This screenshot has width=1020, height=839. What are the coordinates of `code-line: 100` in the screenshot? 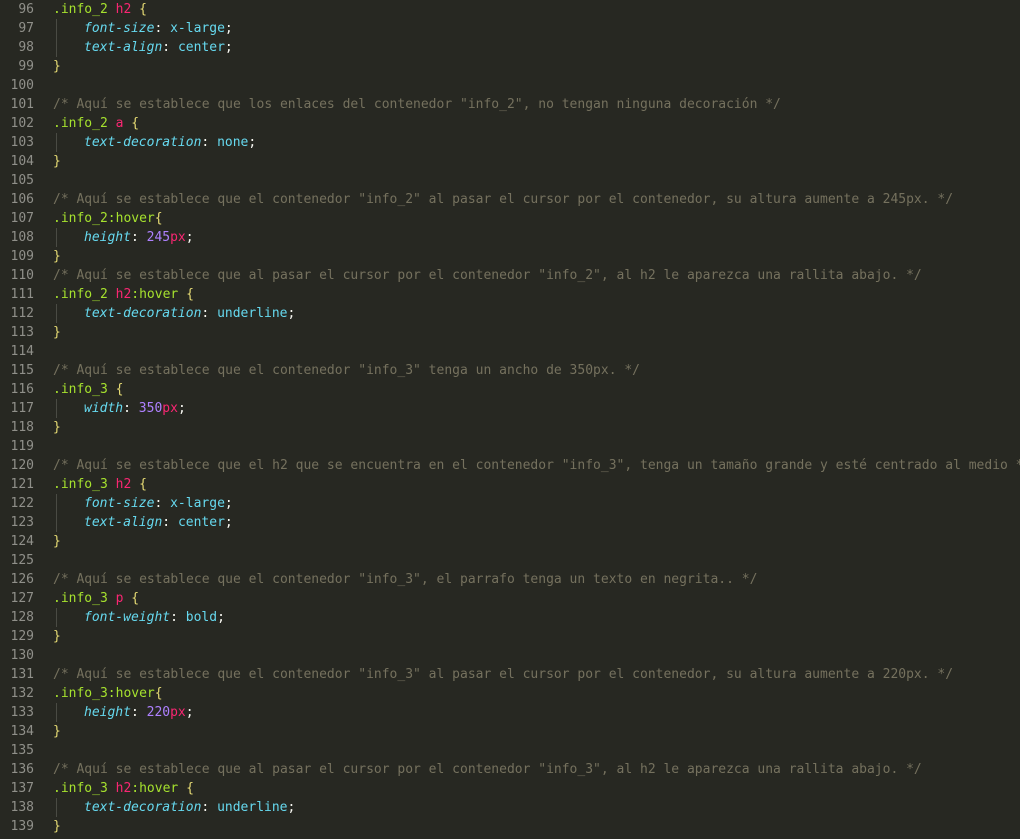 It's located at (510, 85).